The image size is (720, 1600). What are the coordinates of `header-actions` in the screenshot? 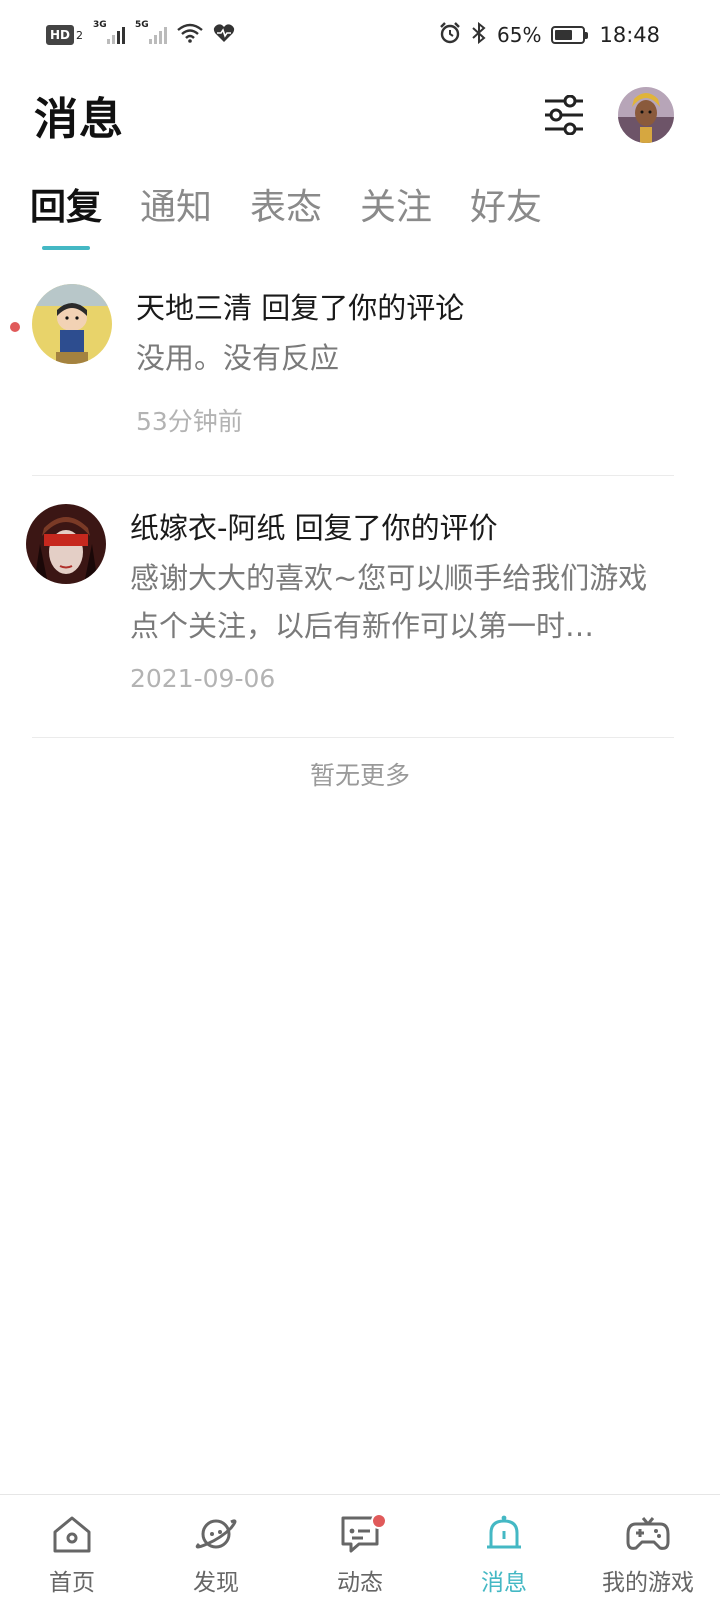 It's located at (608, 115).